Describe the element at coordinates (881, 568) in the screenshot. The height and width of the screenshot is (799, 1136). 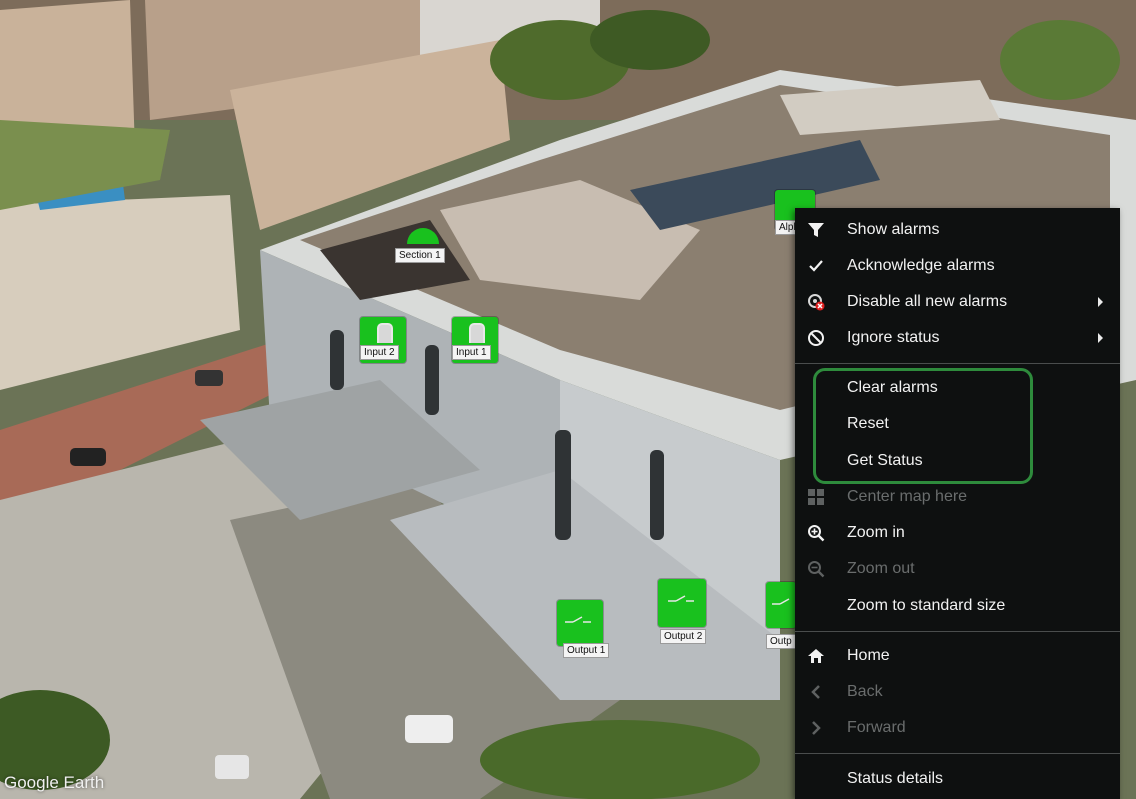
I see `menu-item-label: Zoom out` at that location.